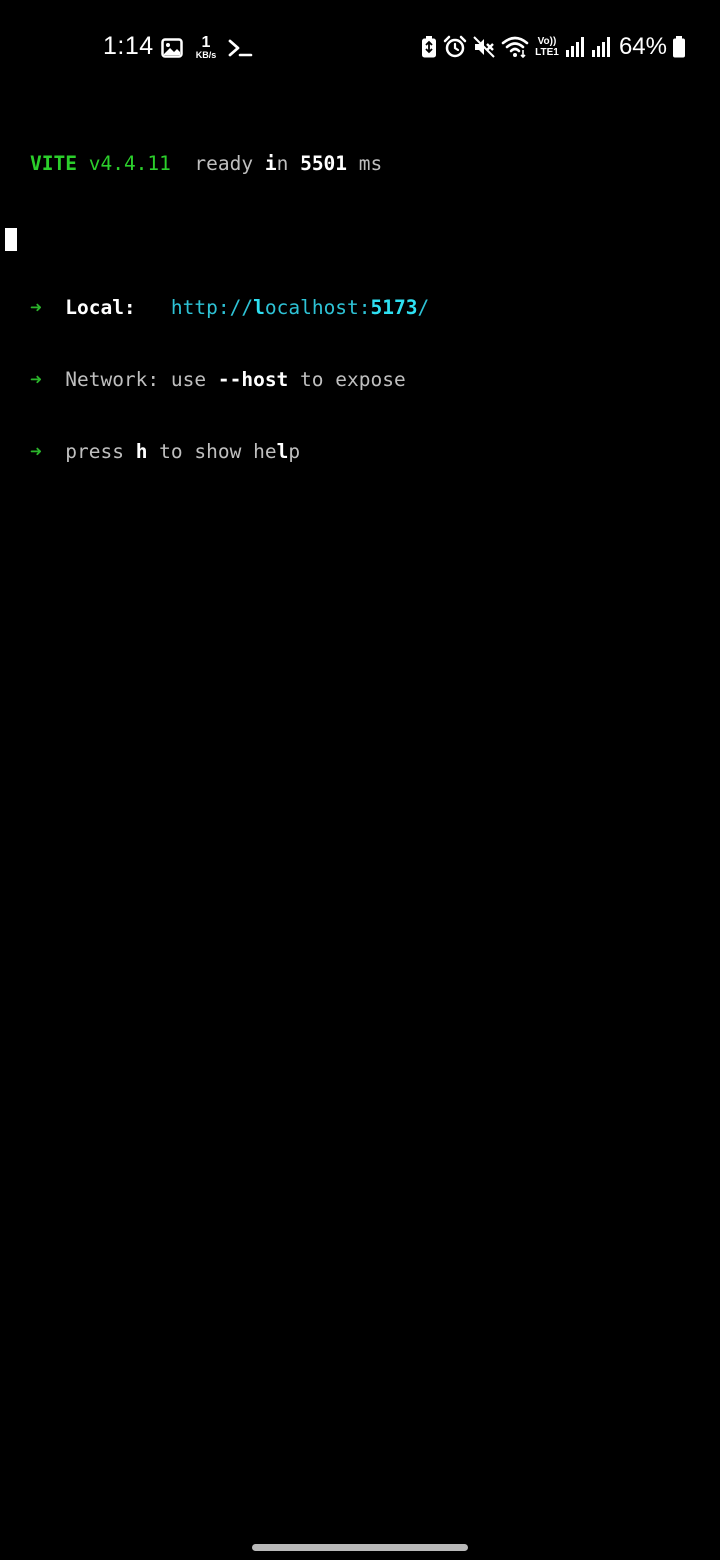  I want to click on network-line: ➜ Network: use --host to expose, so click(229, 380).